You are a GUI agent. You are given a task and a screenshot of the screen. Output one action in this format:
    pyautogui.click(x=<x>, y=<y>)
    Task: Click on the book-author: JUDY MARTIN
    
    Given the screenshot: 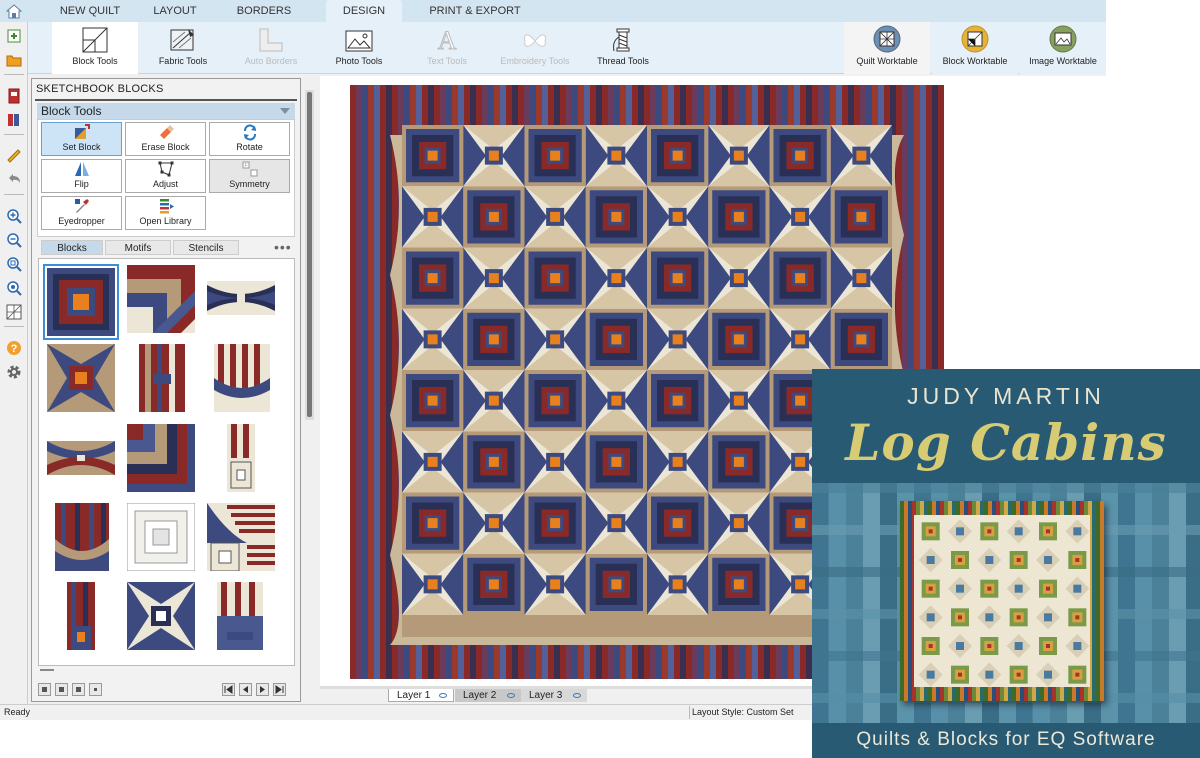 What is the action you would take?
    pyautogui.click(x=1006, y=396)
    